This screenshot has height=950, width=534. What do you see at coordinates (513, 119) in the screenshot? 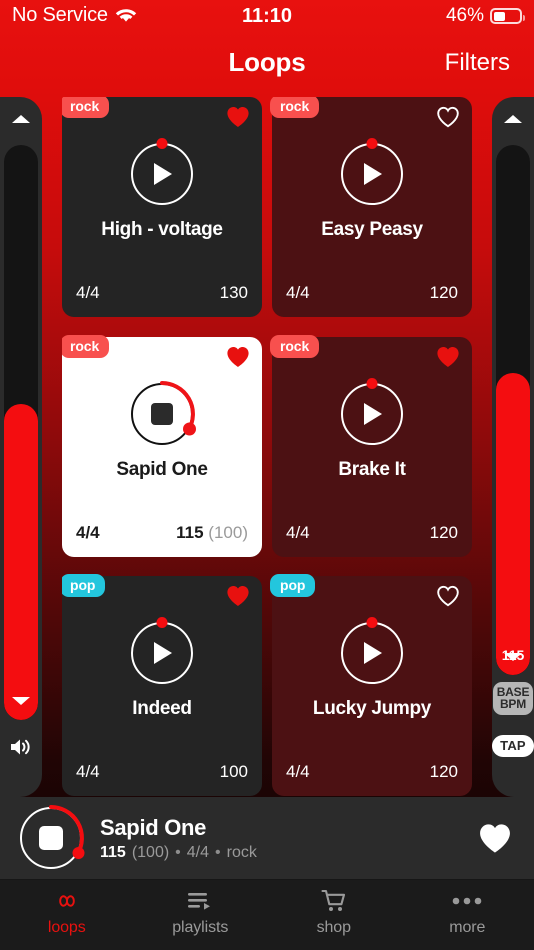
I see `bpm-up-button` at bounding box center [513, 119].